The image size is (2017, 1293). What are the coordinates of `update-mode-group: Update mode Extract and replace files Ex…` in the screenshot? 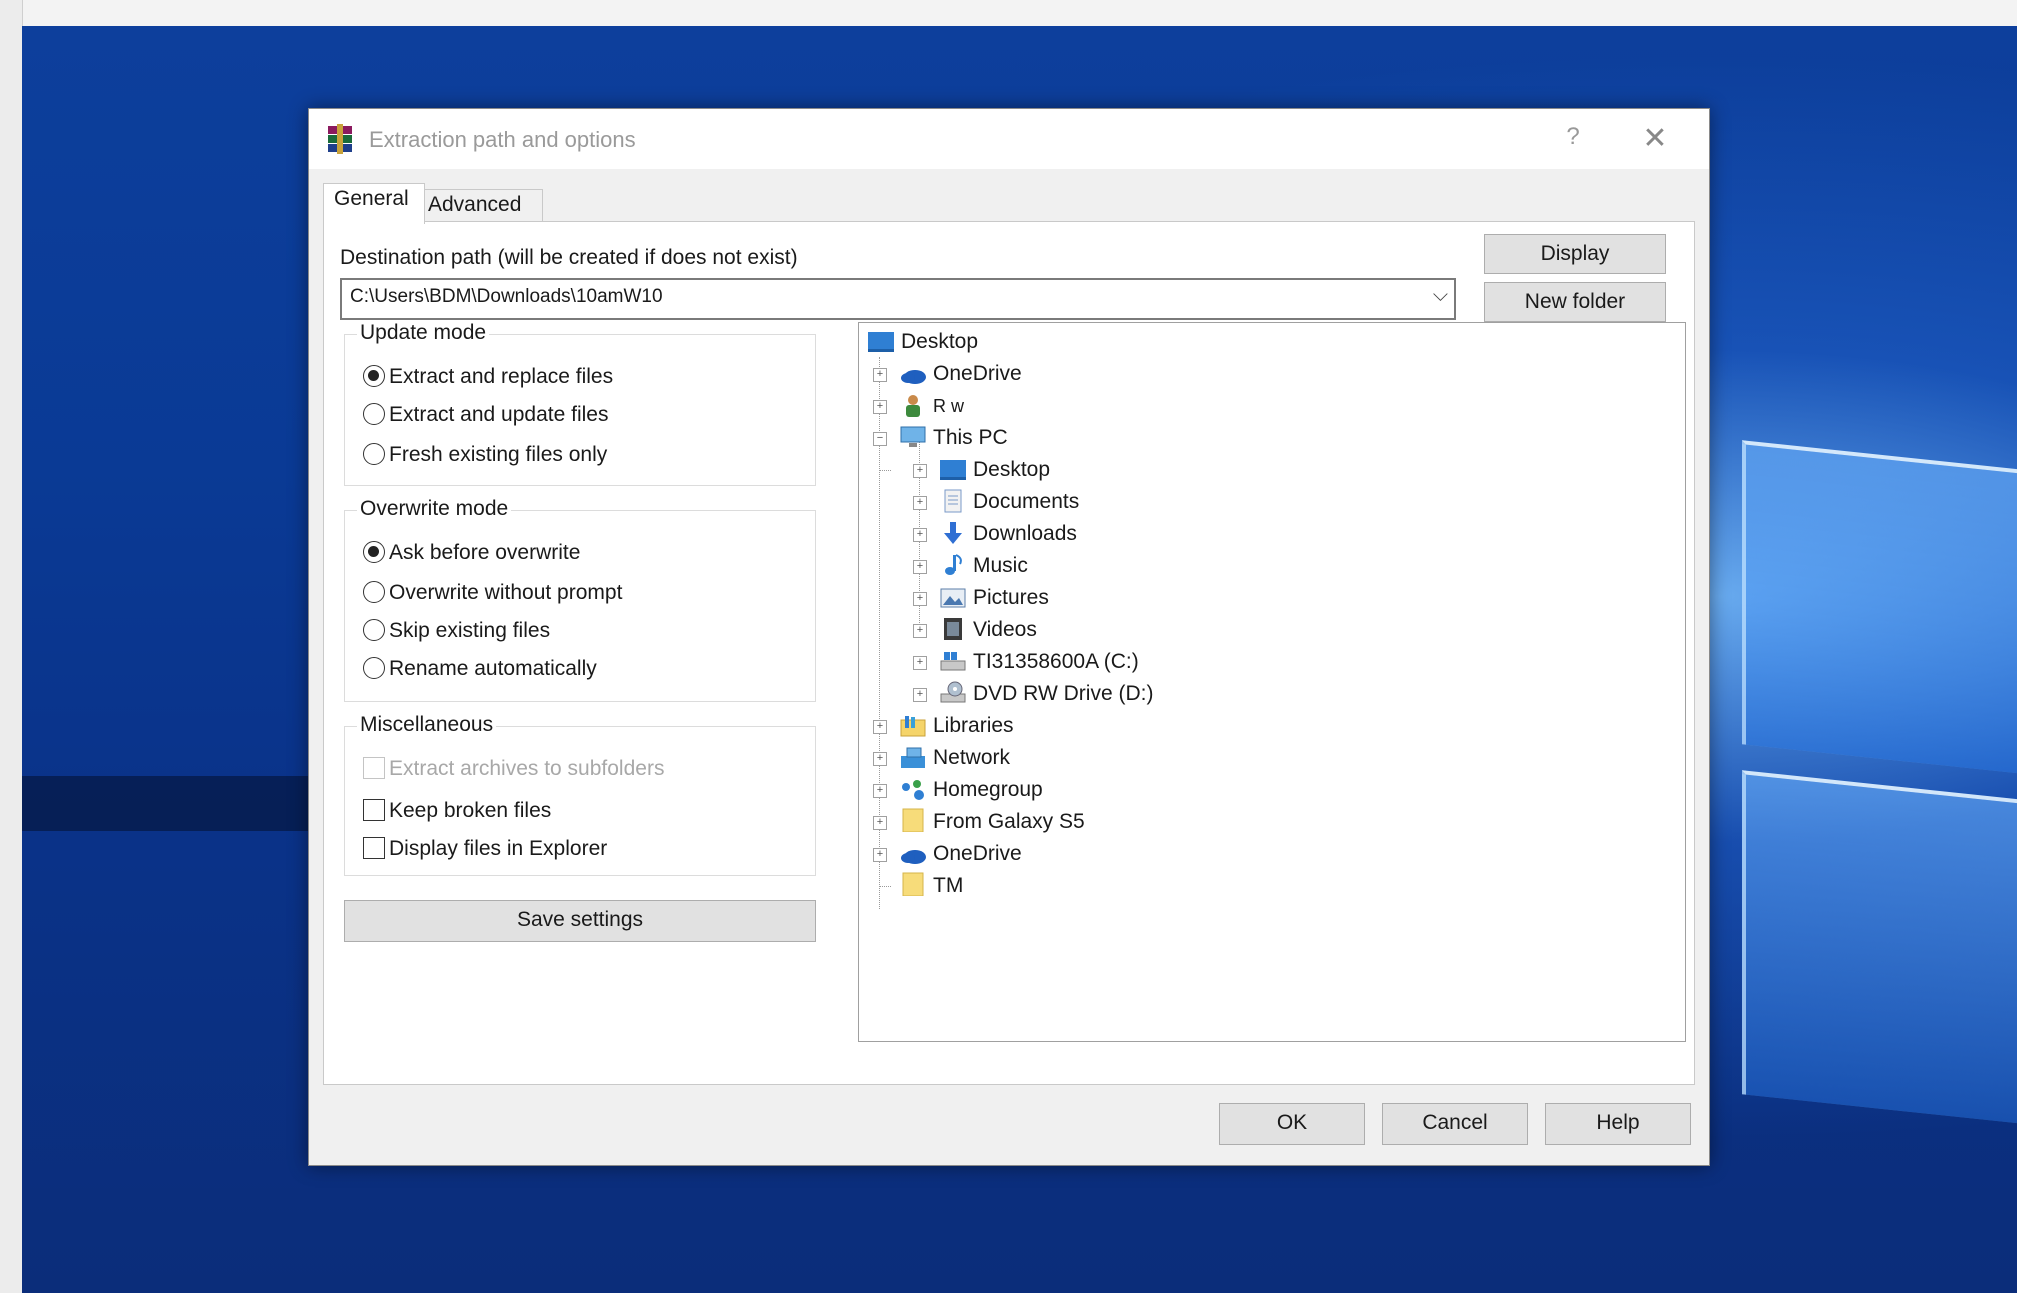 It's located at (580, 403).